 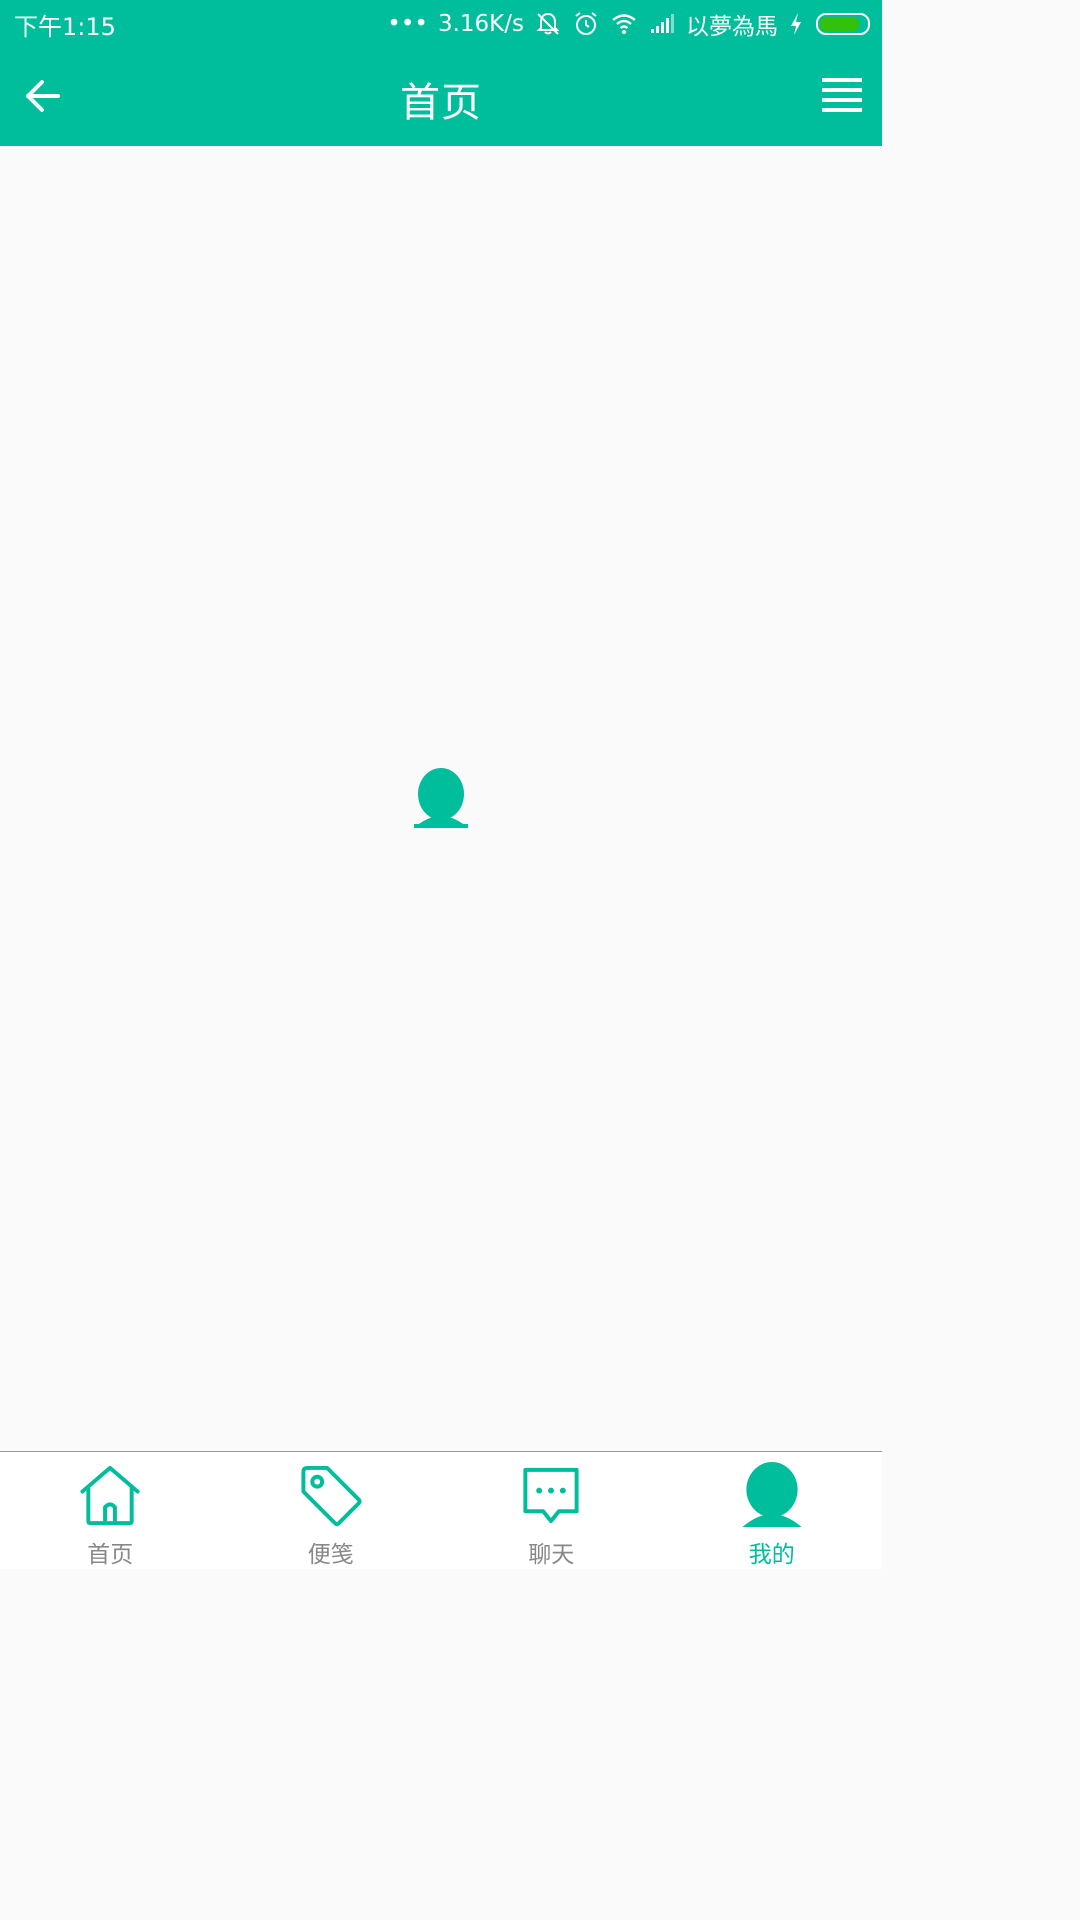 What do you see at coordinates (407, 24) in the screenshot?
I see `status-dots: •••` at bounding box center [407, 24].